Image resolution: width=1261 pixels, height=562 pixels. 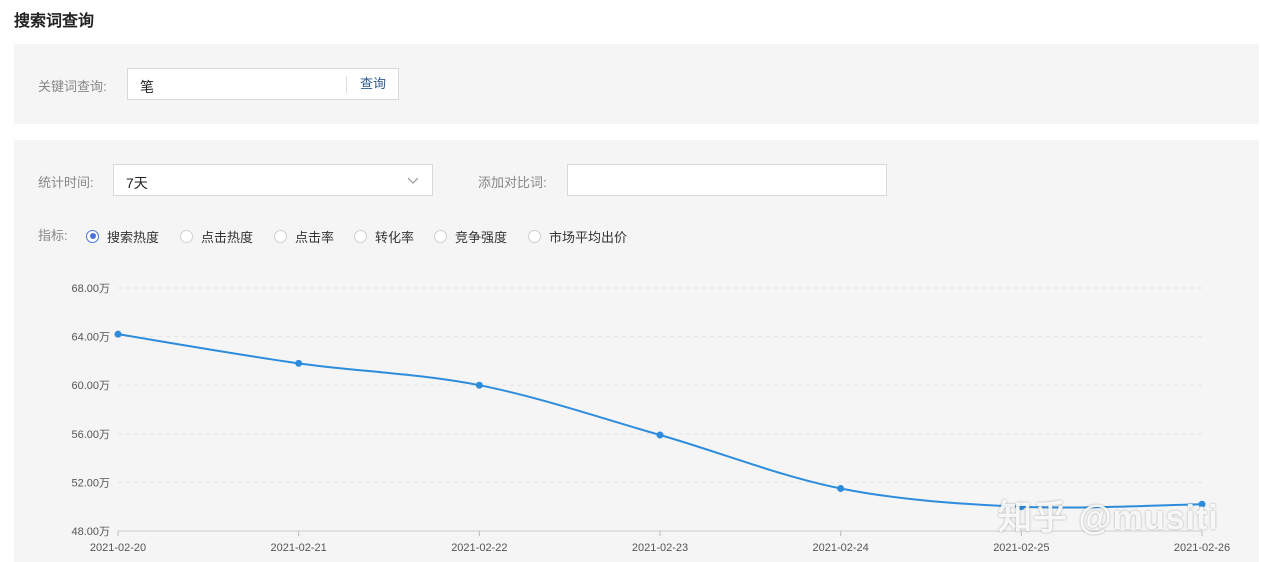 I want to click on x-tick-label: 2021-02-21, so click(x=299, y=548).